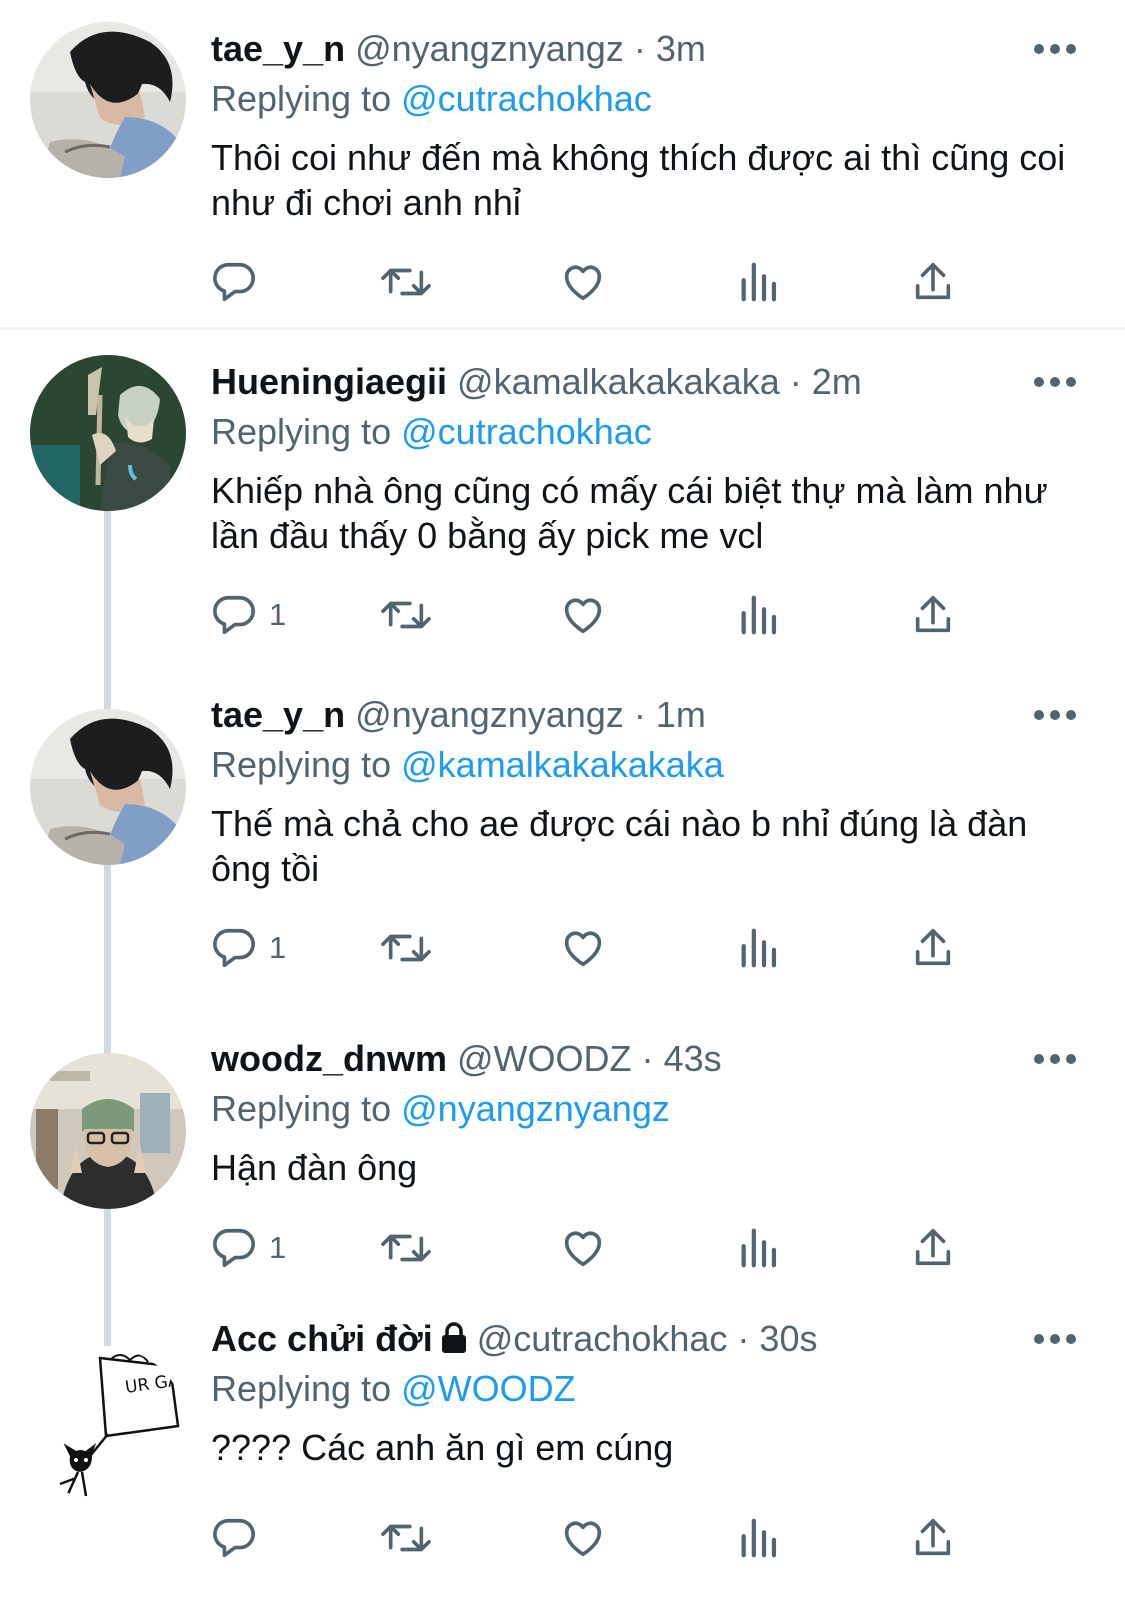 This screenshot has width=1125, height=1624. I want to click on thread-line, so click(107, 1332).